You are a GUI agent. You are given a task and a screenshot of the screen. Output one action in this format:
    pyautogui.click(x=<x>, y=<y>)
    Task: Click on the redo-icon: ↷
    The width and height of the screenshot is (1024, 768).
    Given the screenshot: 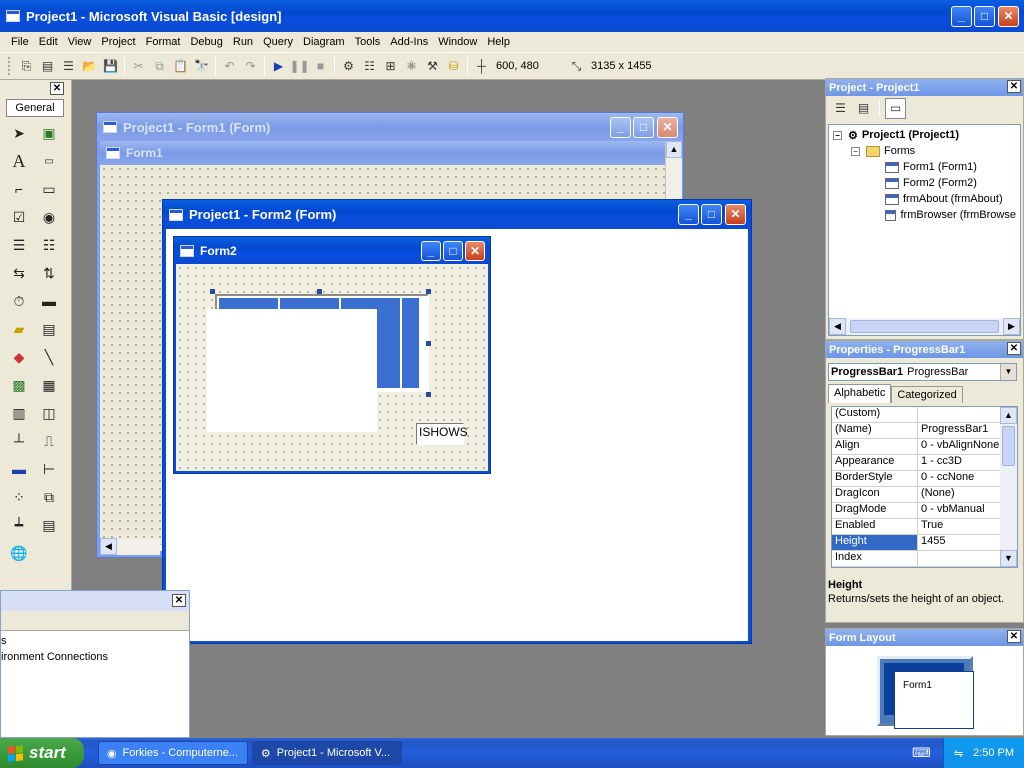 What is the action you would take?
    pyautogui.click(x=250, y=66)
    